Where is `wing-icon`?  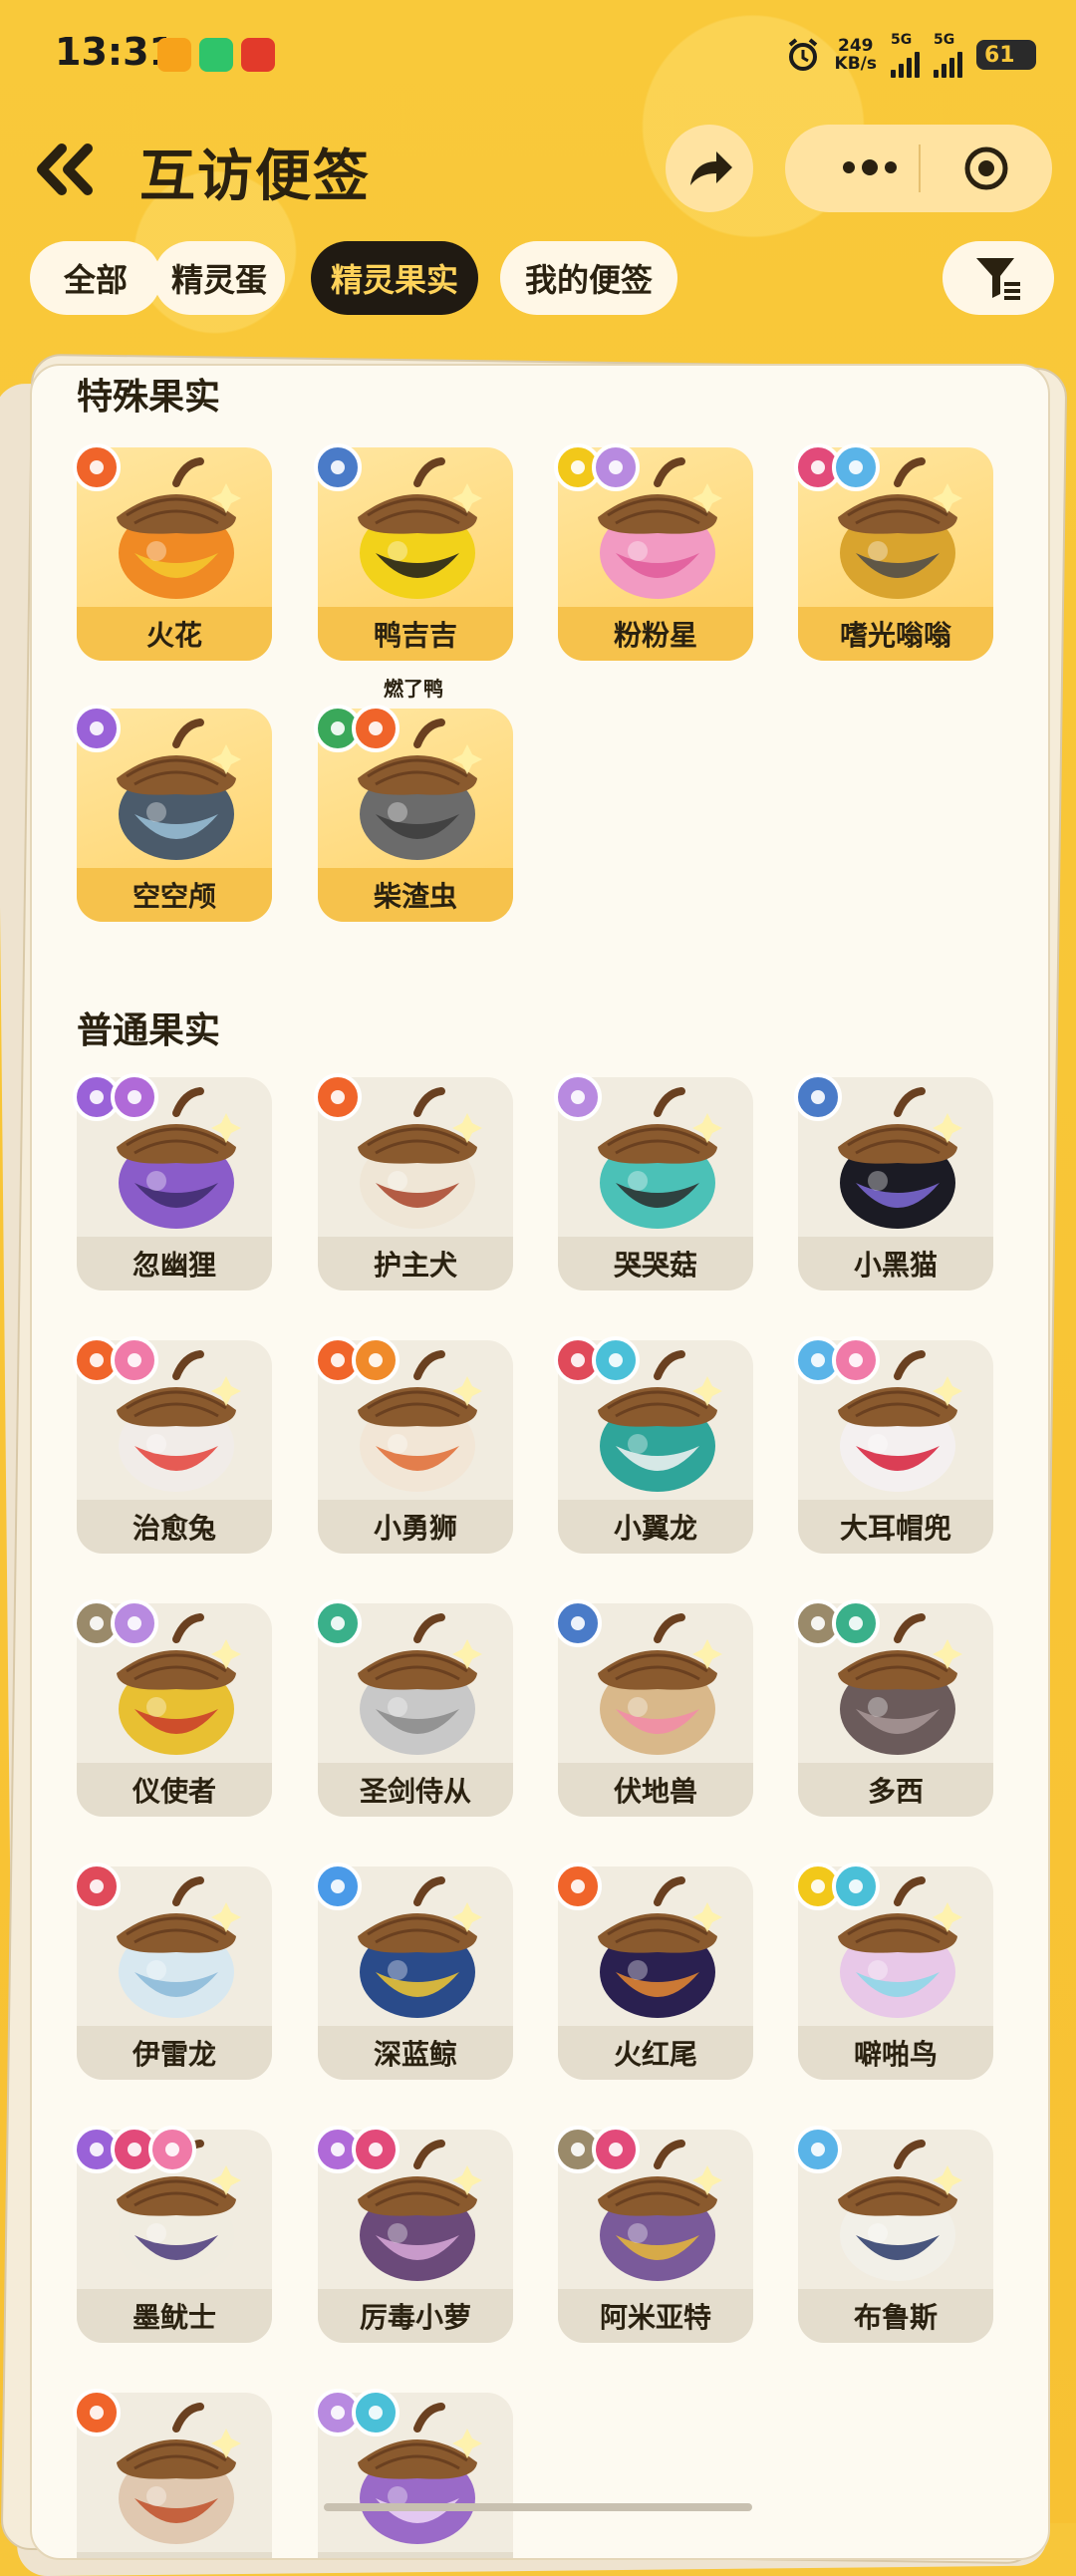
wing-icon is located at coordinates (616, 1360).